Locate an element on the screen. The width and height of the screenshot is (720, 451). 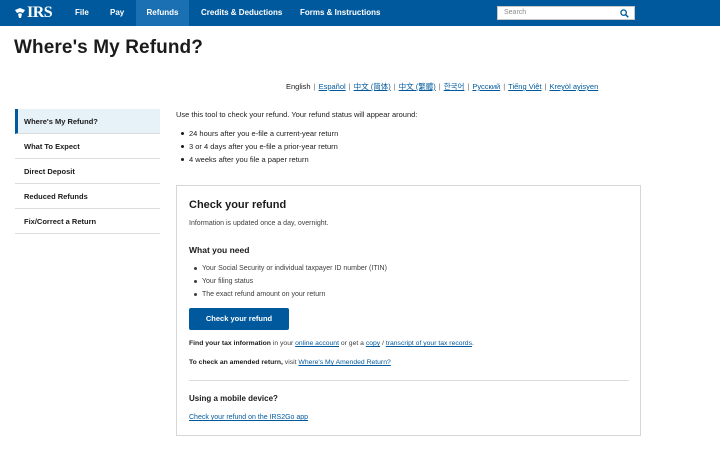
sidebar-item-fix-correct-return: Fix/Correct a Return is located at coordinates (87, 221).